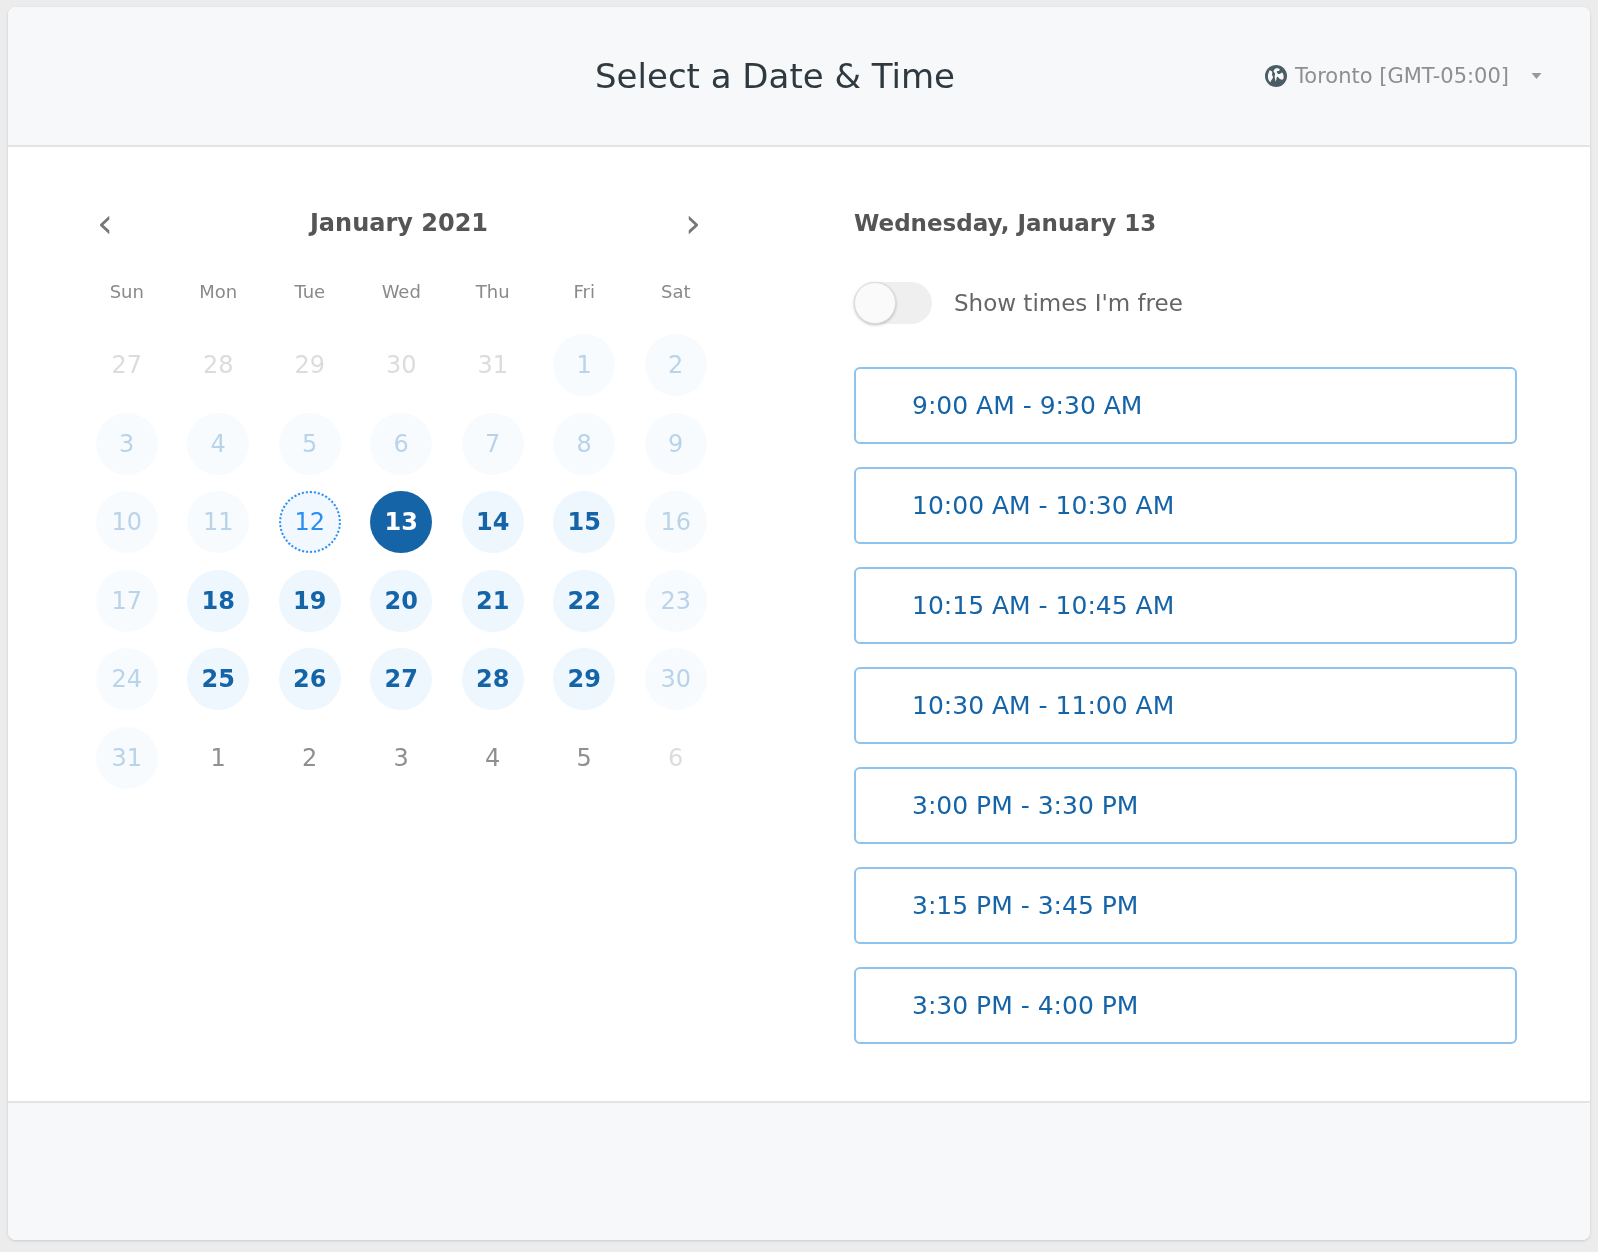 The image size is (1598, 1252). Describe the element at coordinates (399, 223) in the screenshot. I see `month-title: January 2021` at that location.